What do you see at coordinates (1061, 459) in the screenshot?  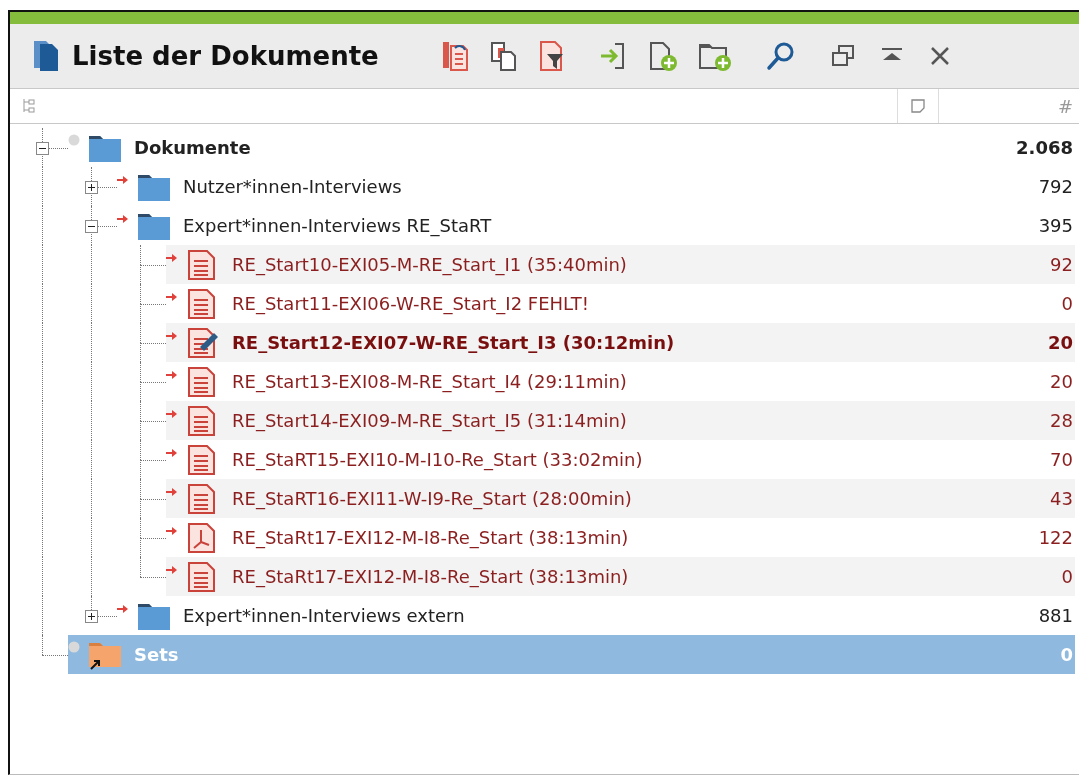 I see `count-cell: 70` at bounding box center [1061, 459].